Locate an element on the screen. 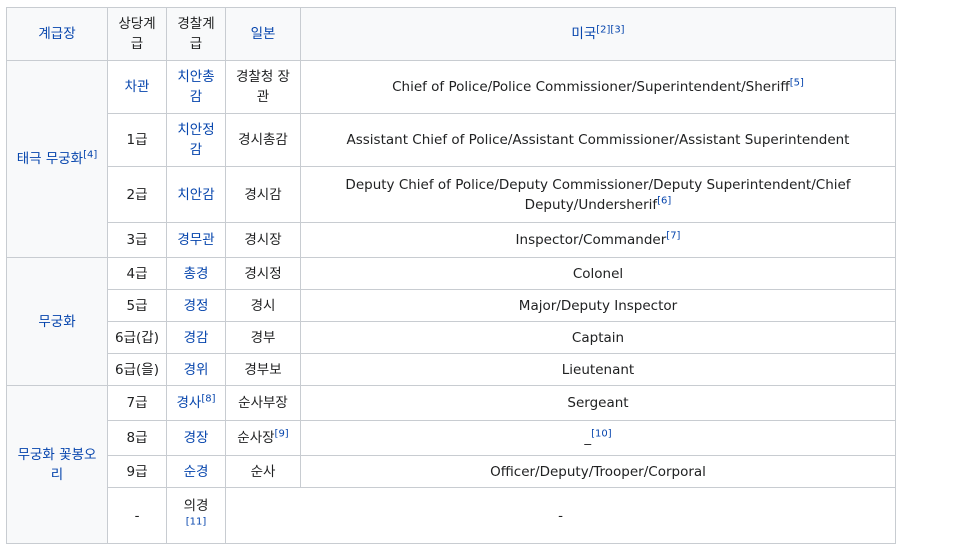 Image resolution: width=959 pixels, height=548 pixels. table-row: 6급(을) 경위 경부보 Lieutenant is located at coordinates (451, 369).